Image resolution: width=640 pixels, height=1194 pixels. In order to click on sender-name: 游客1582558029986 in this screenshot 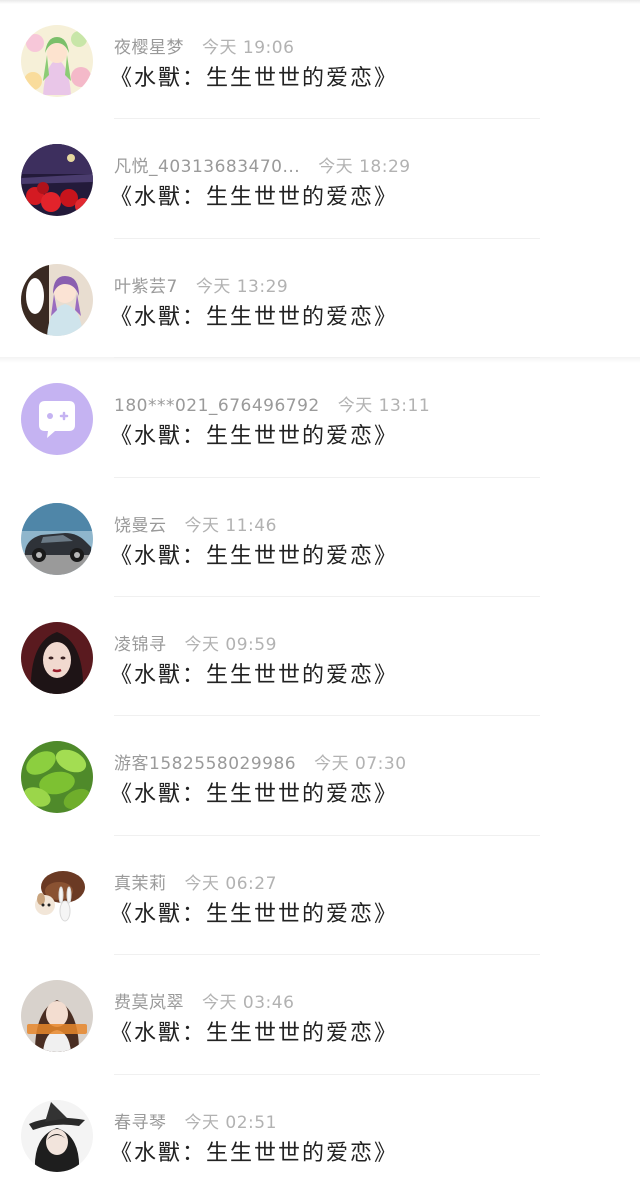, I will do `click(205, 764)`.